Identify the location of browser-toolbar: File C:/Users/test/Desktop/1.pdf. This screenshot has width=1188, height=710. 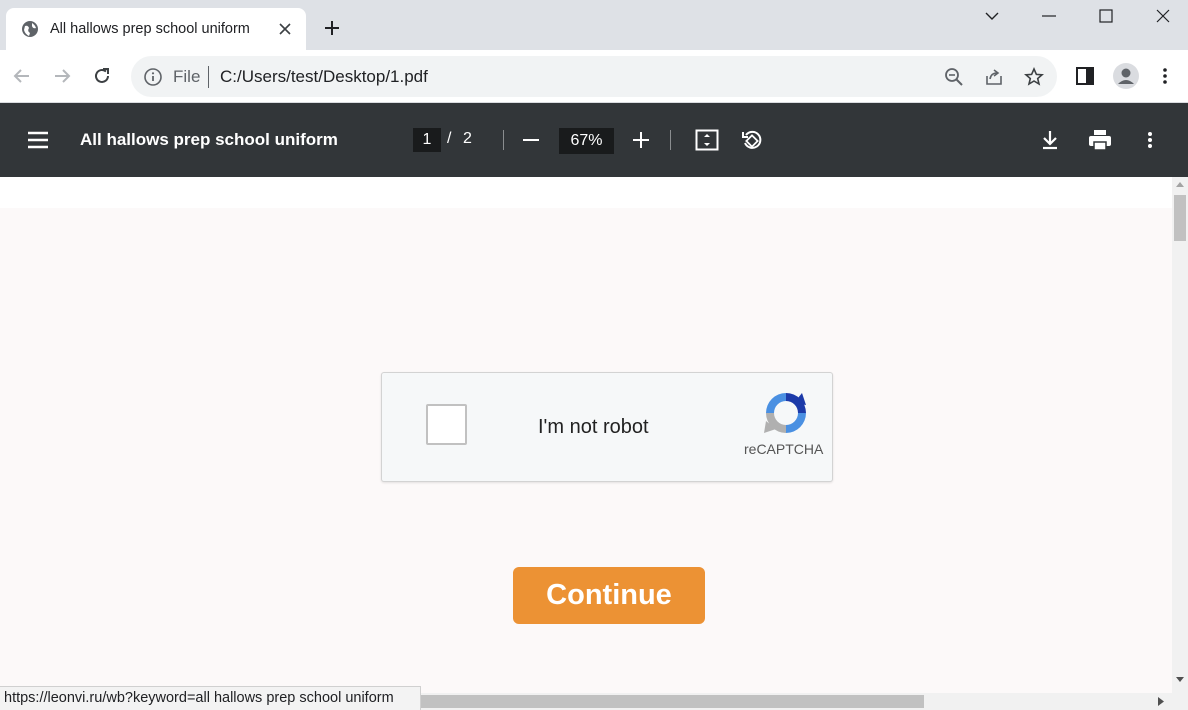
(594, 76).